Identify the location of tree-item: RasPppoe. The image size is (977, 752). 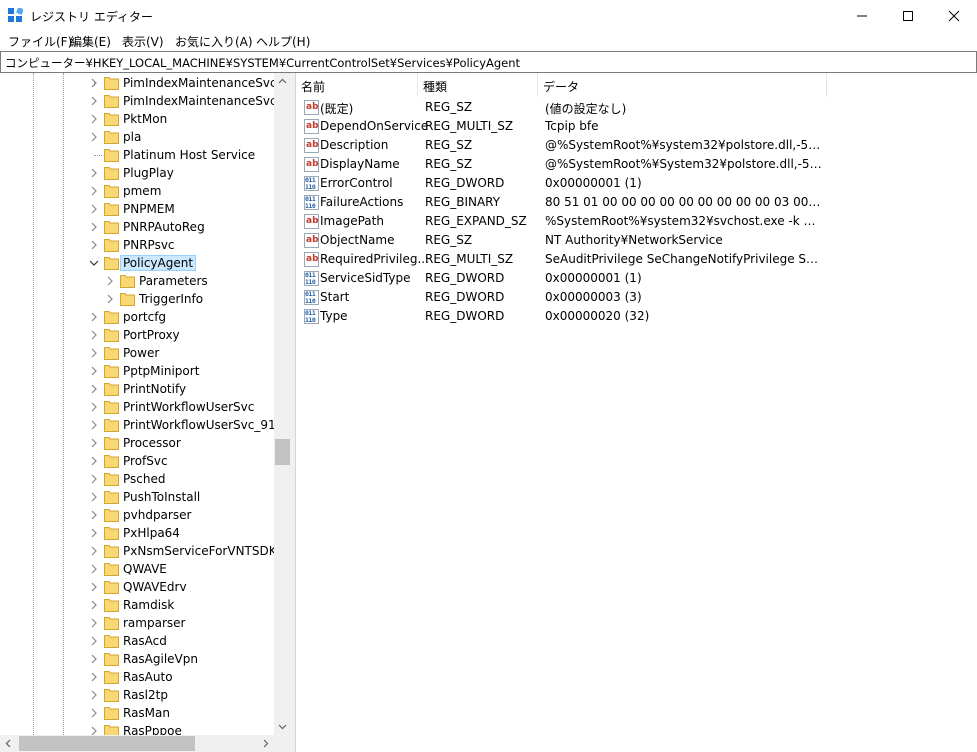
(137, 728).